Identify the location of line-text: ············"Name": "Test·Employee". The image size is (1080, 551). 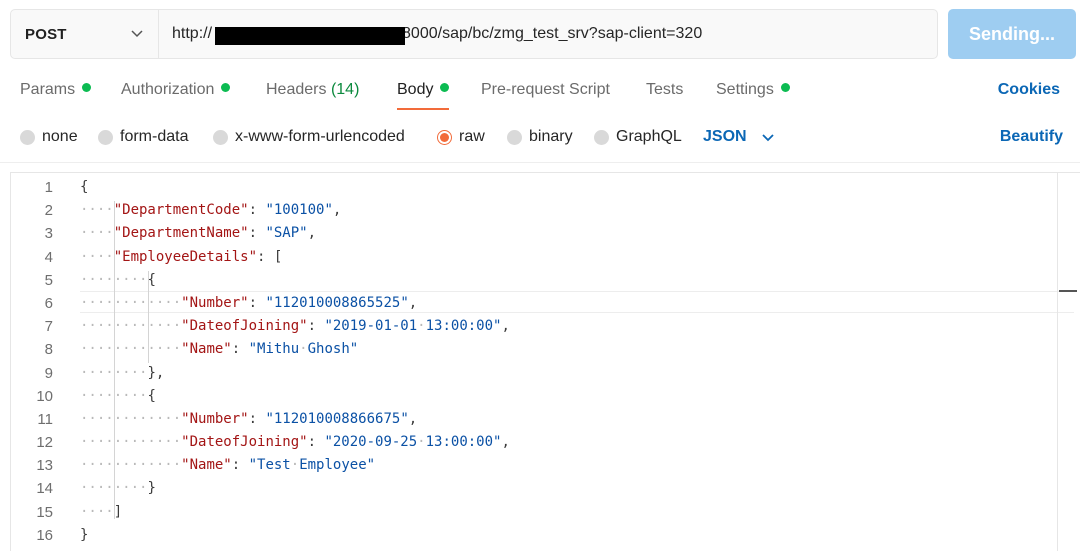
(227, 465).